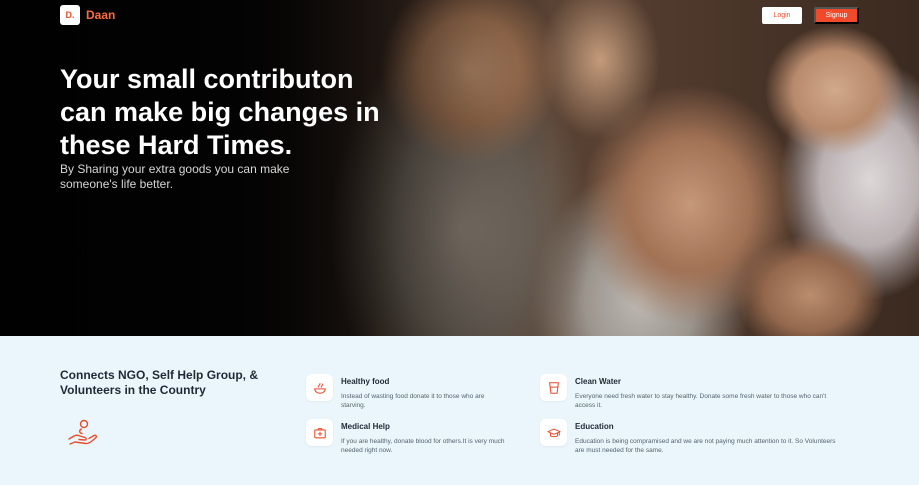 The width and height of the screenshot is (919, 485). I want to click on feature-title: Healthy food, so click(365, 381).